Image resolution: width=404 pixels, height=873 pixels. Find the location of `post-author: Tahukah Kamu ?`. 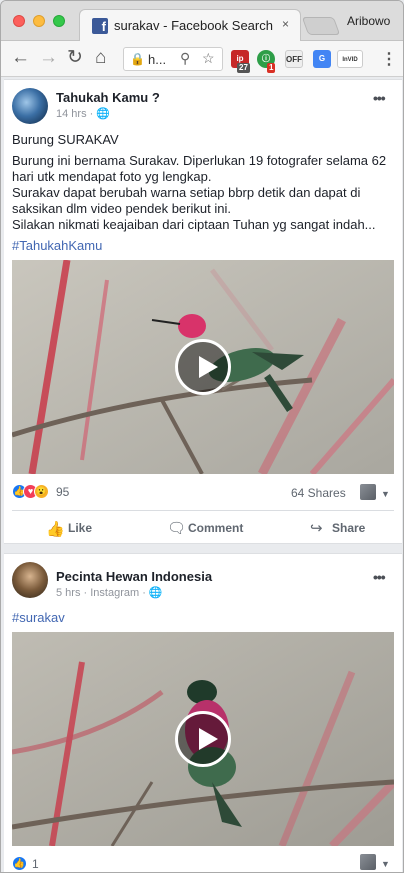

post-author: Tahukah Kamu ? is located at coordinates (108, 97).